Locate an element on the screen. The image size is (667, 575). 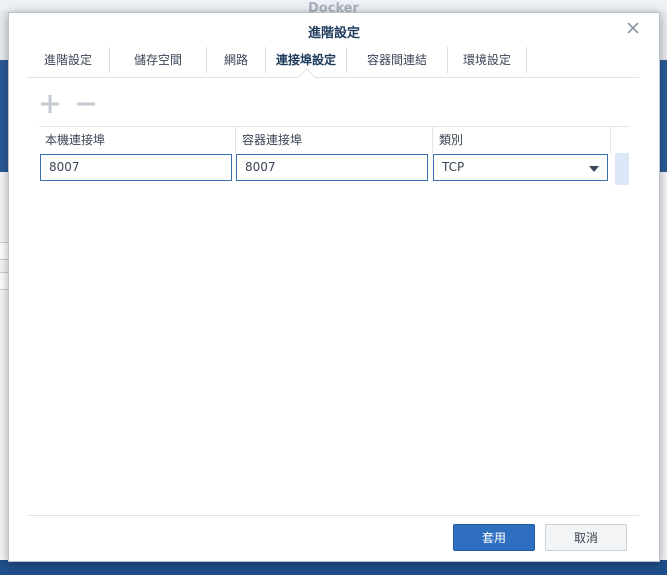
plus-icon is located at coordinates (50, 104).